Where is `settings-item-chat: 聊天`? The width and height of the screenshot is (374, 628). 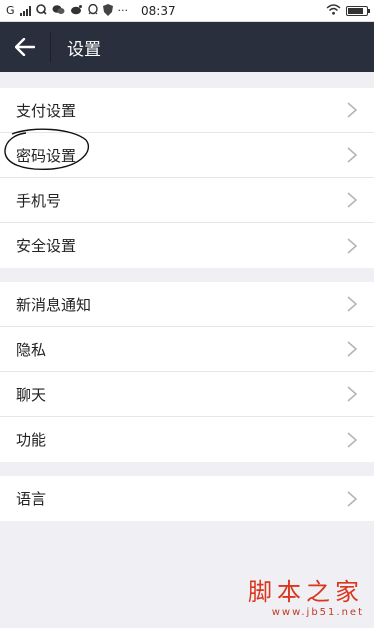
settings-item-chat: 聊天 is located at coordinates (187, 394).